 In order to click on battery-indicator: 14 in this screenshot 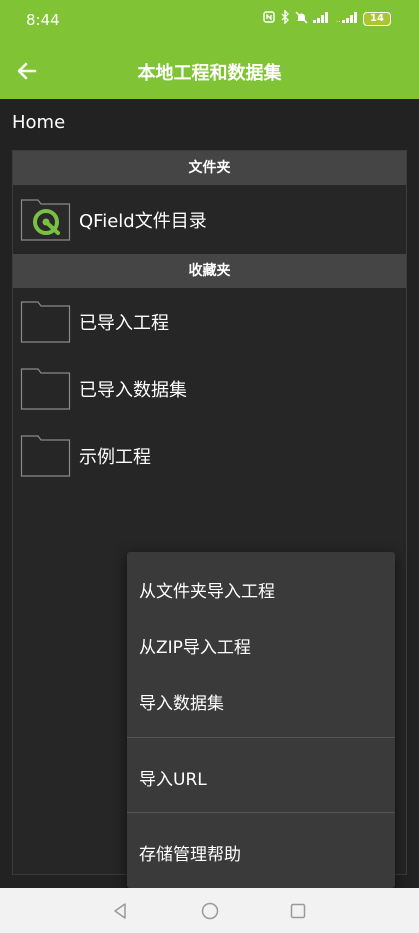, I will do `click(377, 18)`.